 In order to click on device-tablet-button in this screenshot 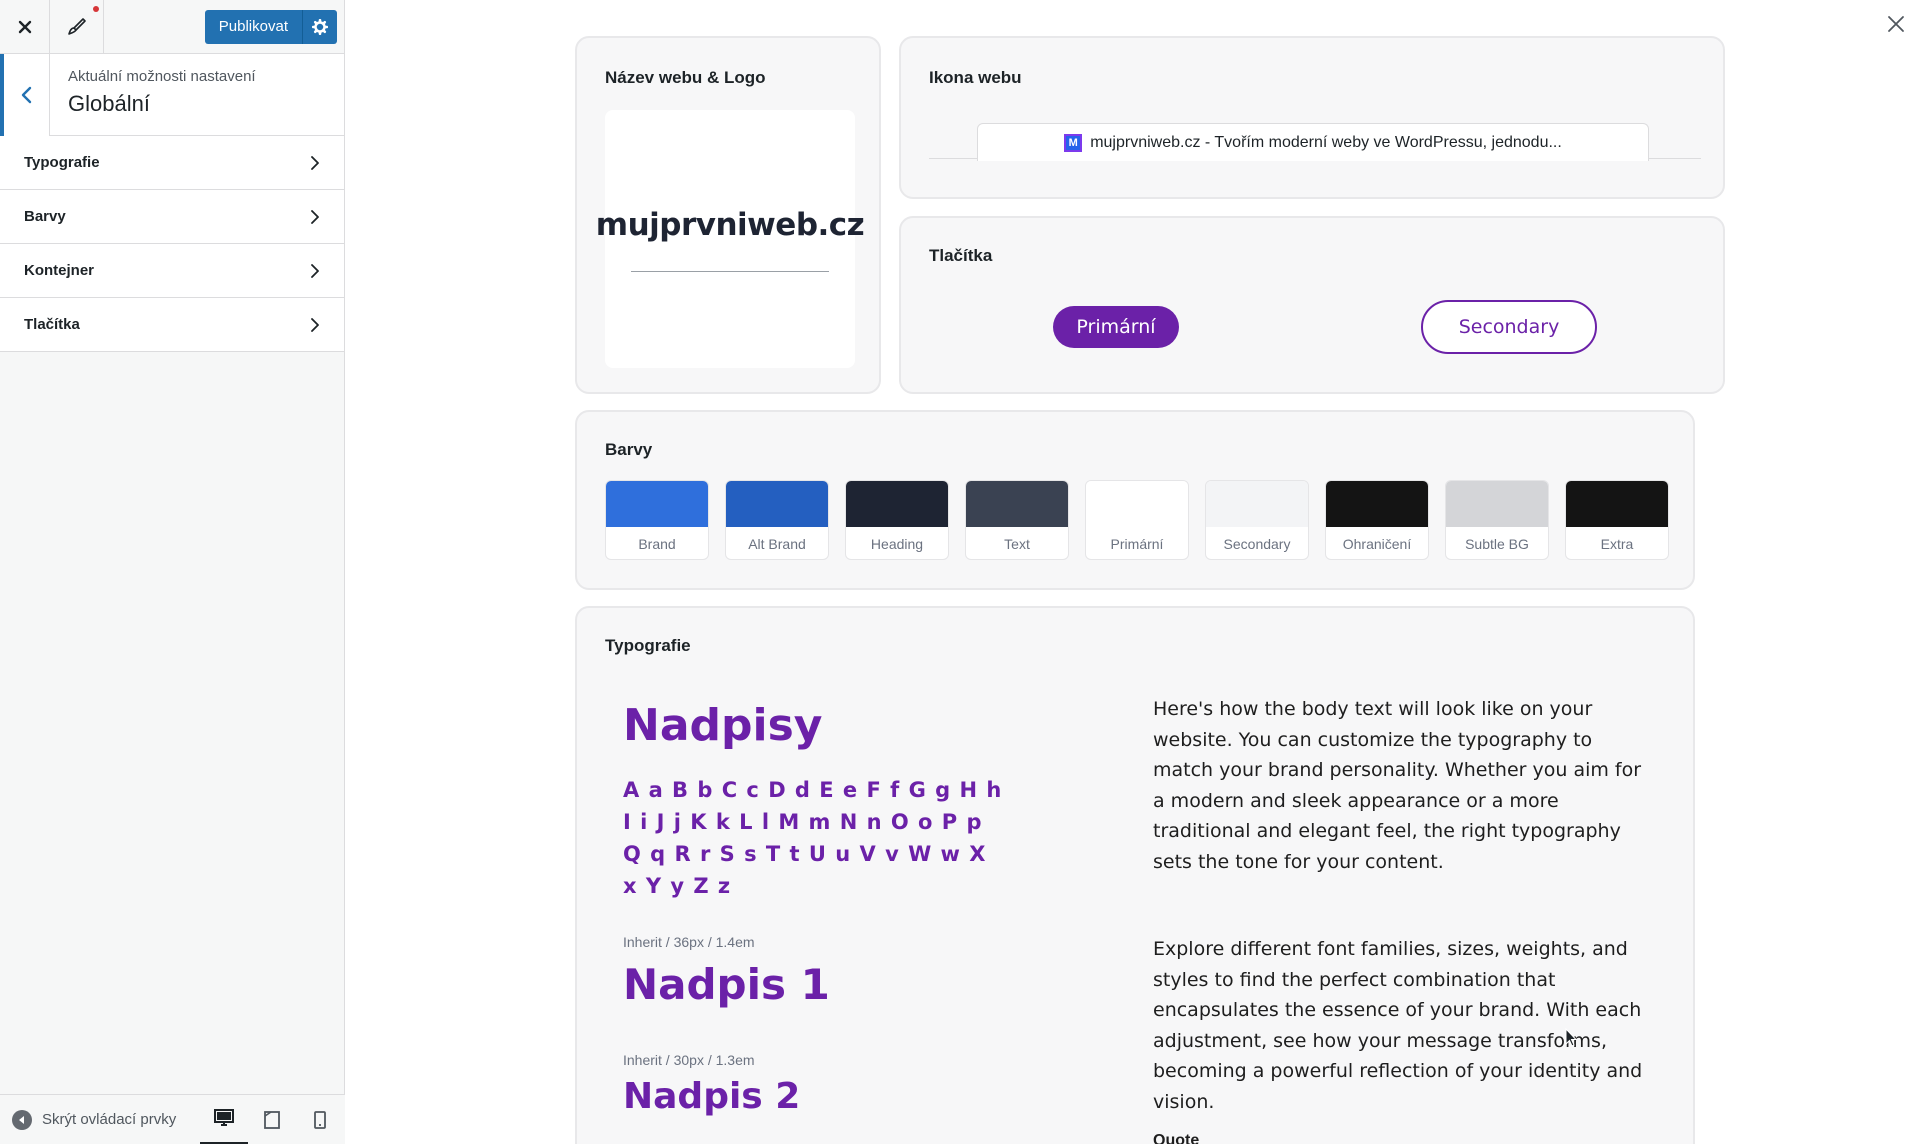, I will do `click(272, 1119)`.